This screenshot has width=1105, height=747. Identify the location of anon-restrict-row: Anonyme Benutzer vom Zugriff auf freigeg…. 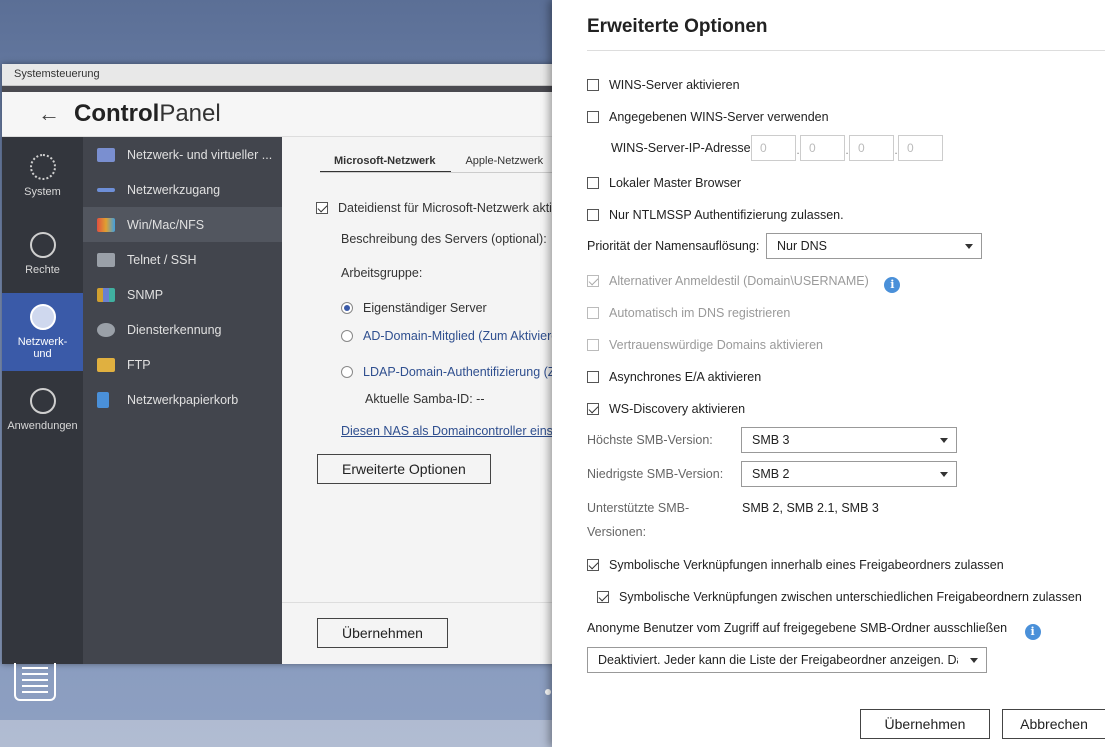
(814, 630).